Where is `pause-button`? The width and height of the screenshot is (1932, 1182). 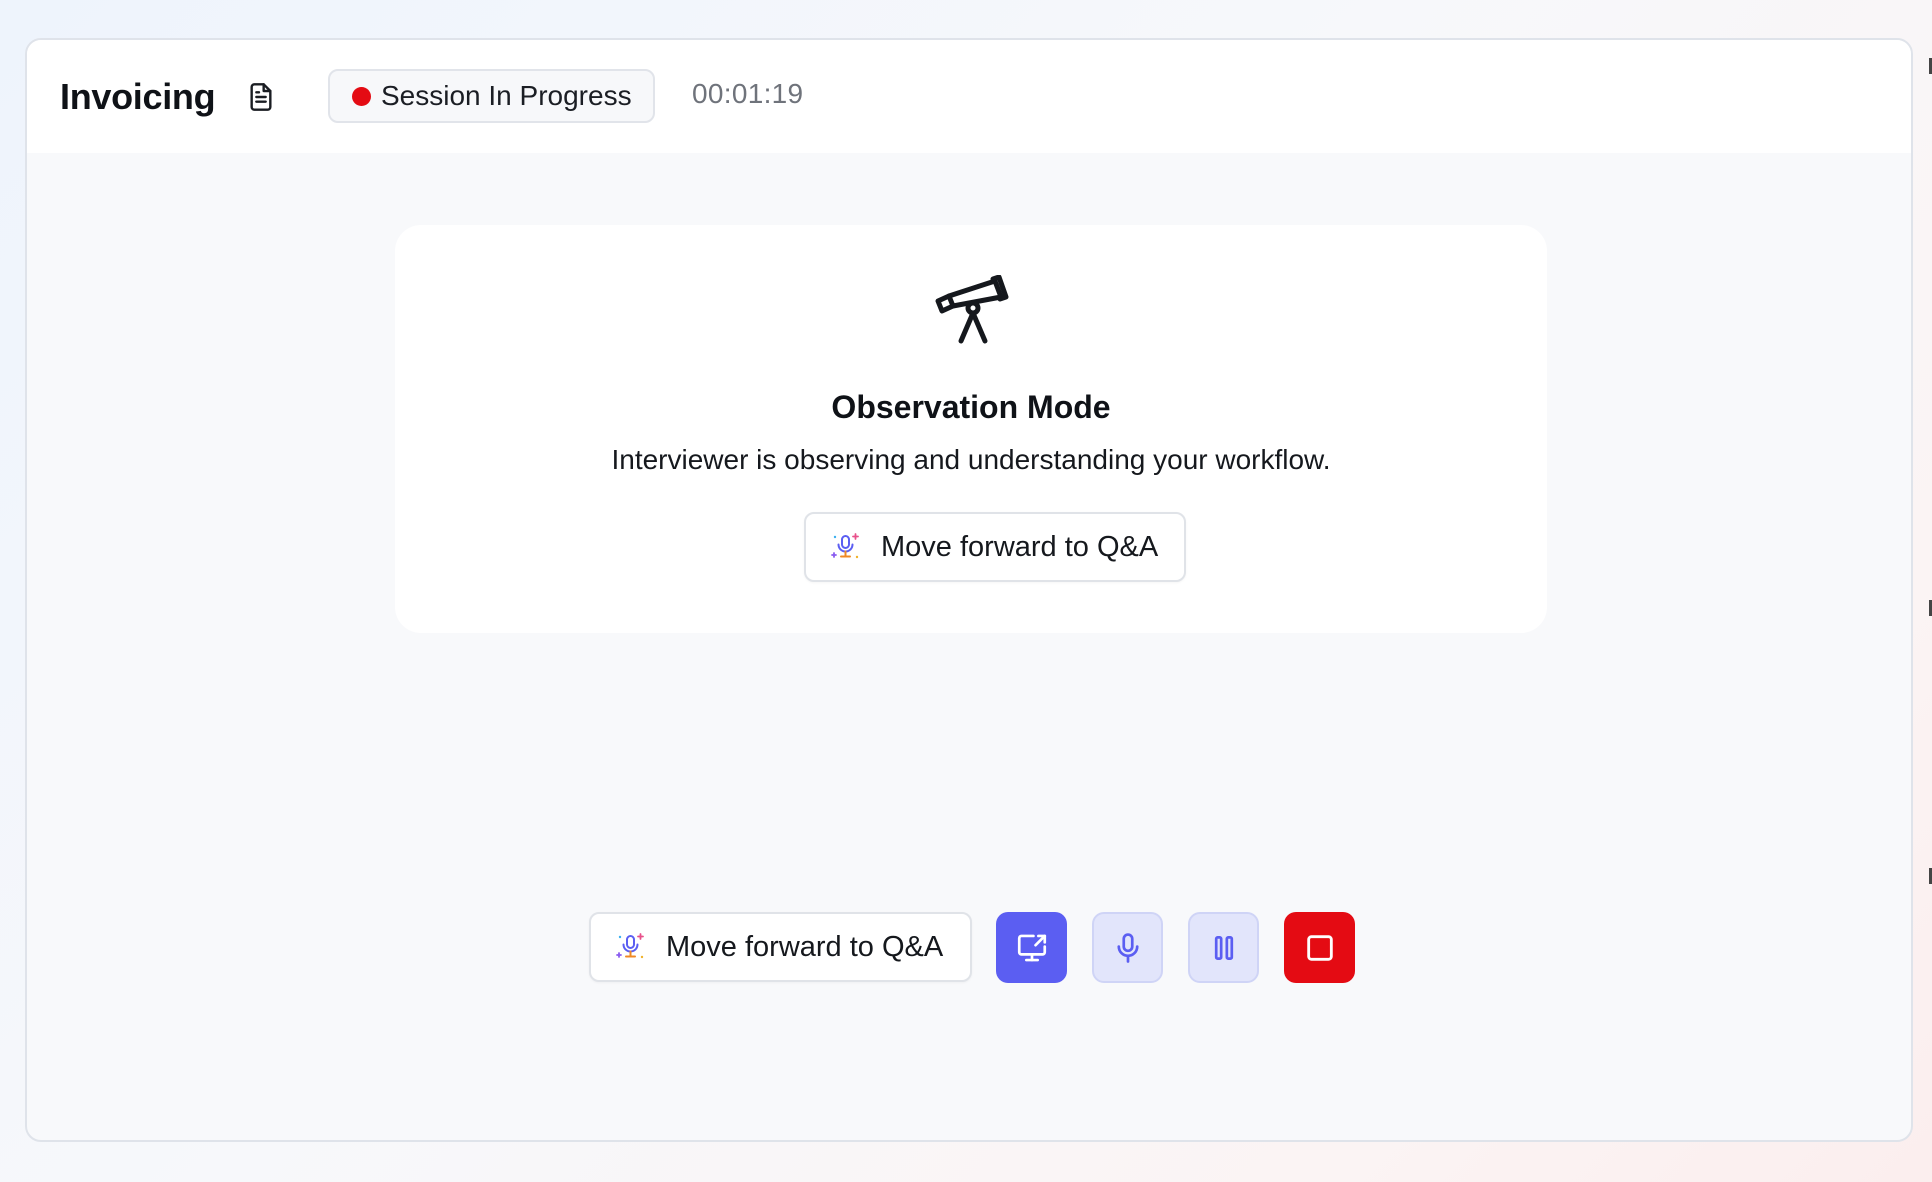
pause-button is located at coordinates (1223, 947).